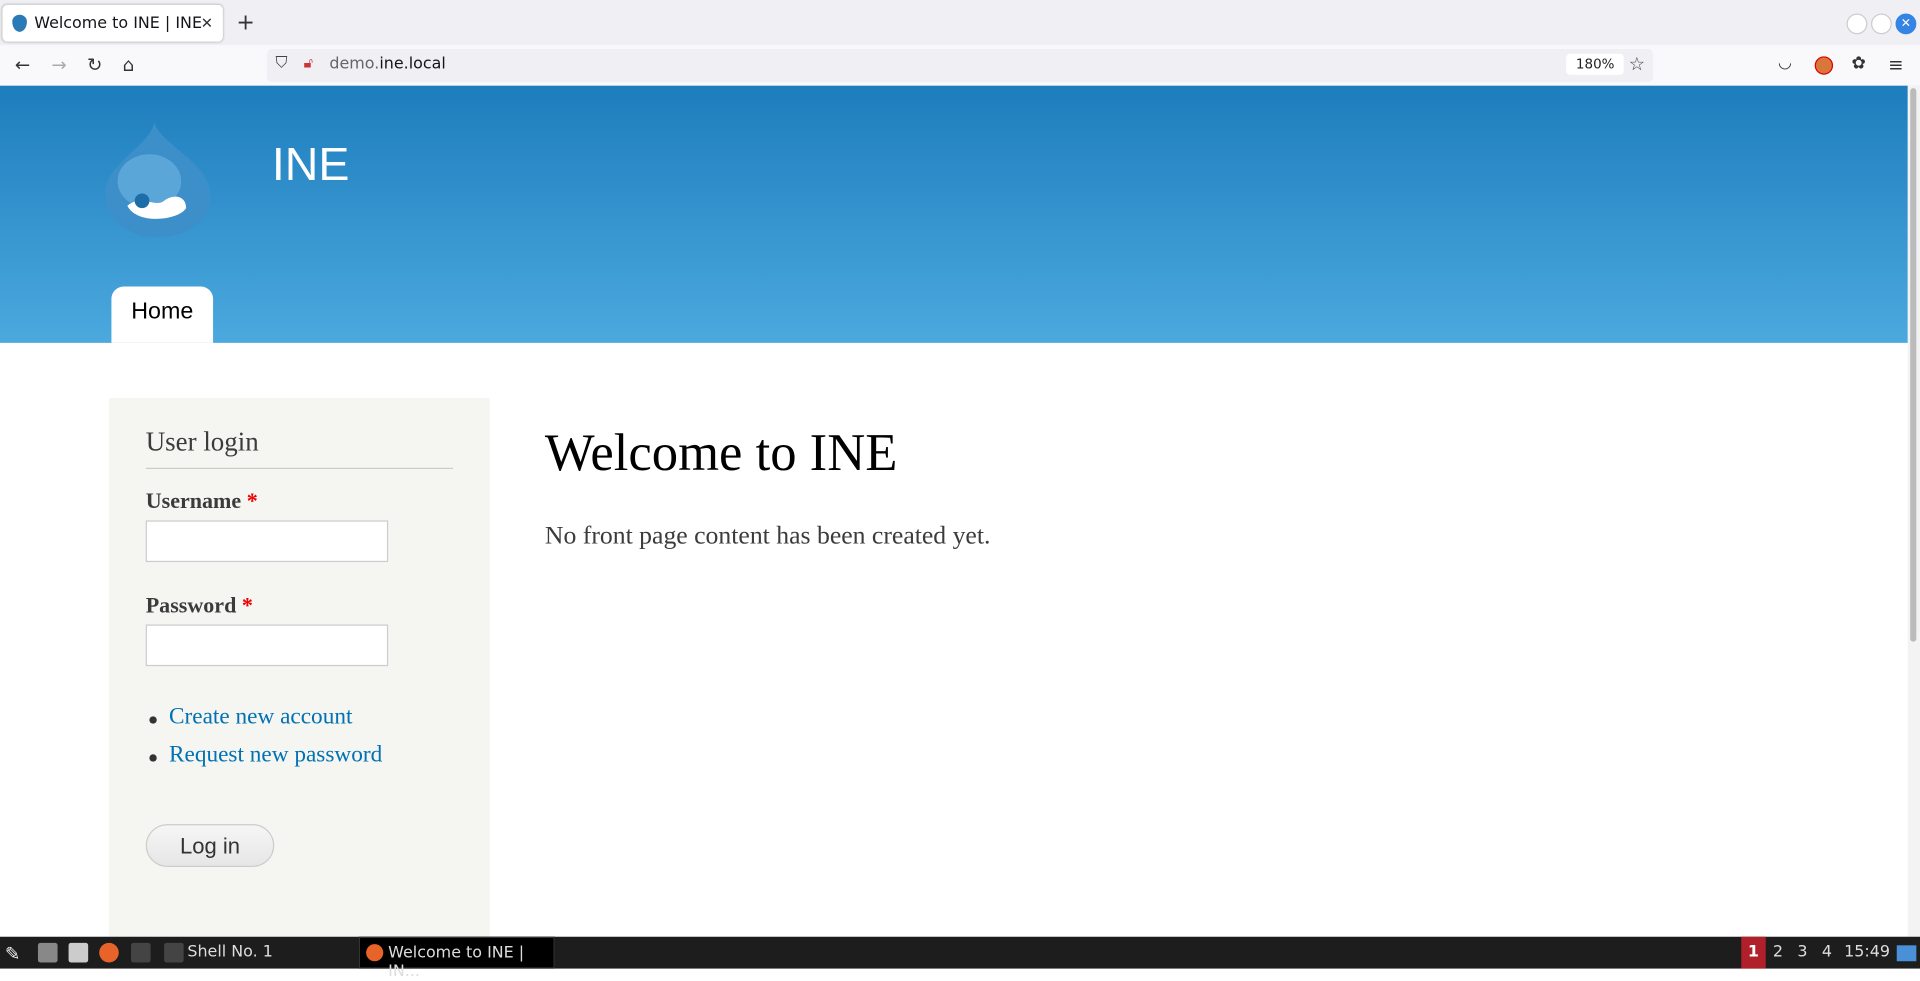 The height and width of the screenshot is (981, 1920). Describe the element at coordinates (260, 717) in the screenshot. I see `create-account-link: Create new account` at that location.